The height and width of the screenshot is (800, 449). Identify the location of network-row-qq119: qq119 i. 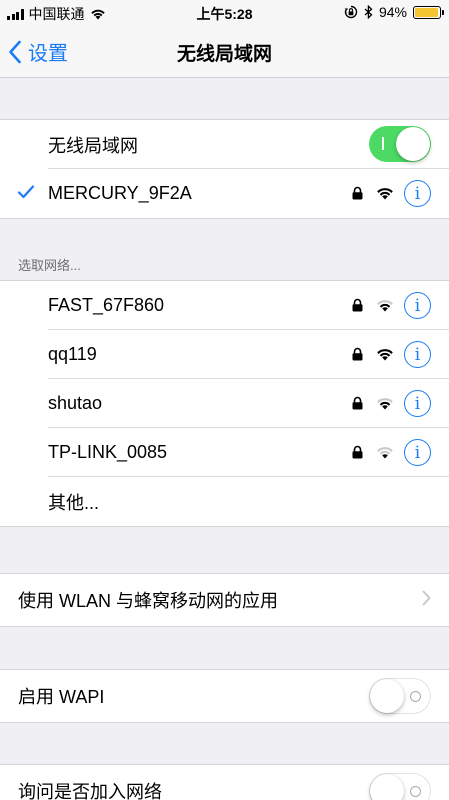
(224, 354).